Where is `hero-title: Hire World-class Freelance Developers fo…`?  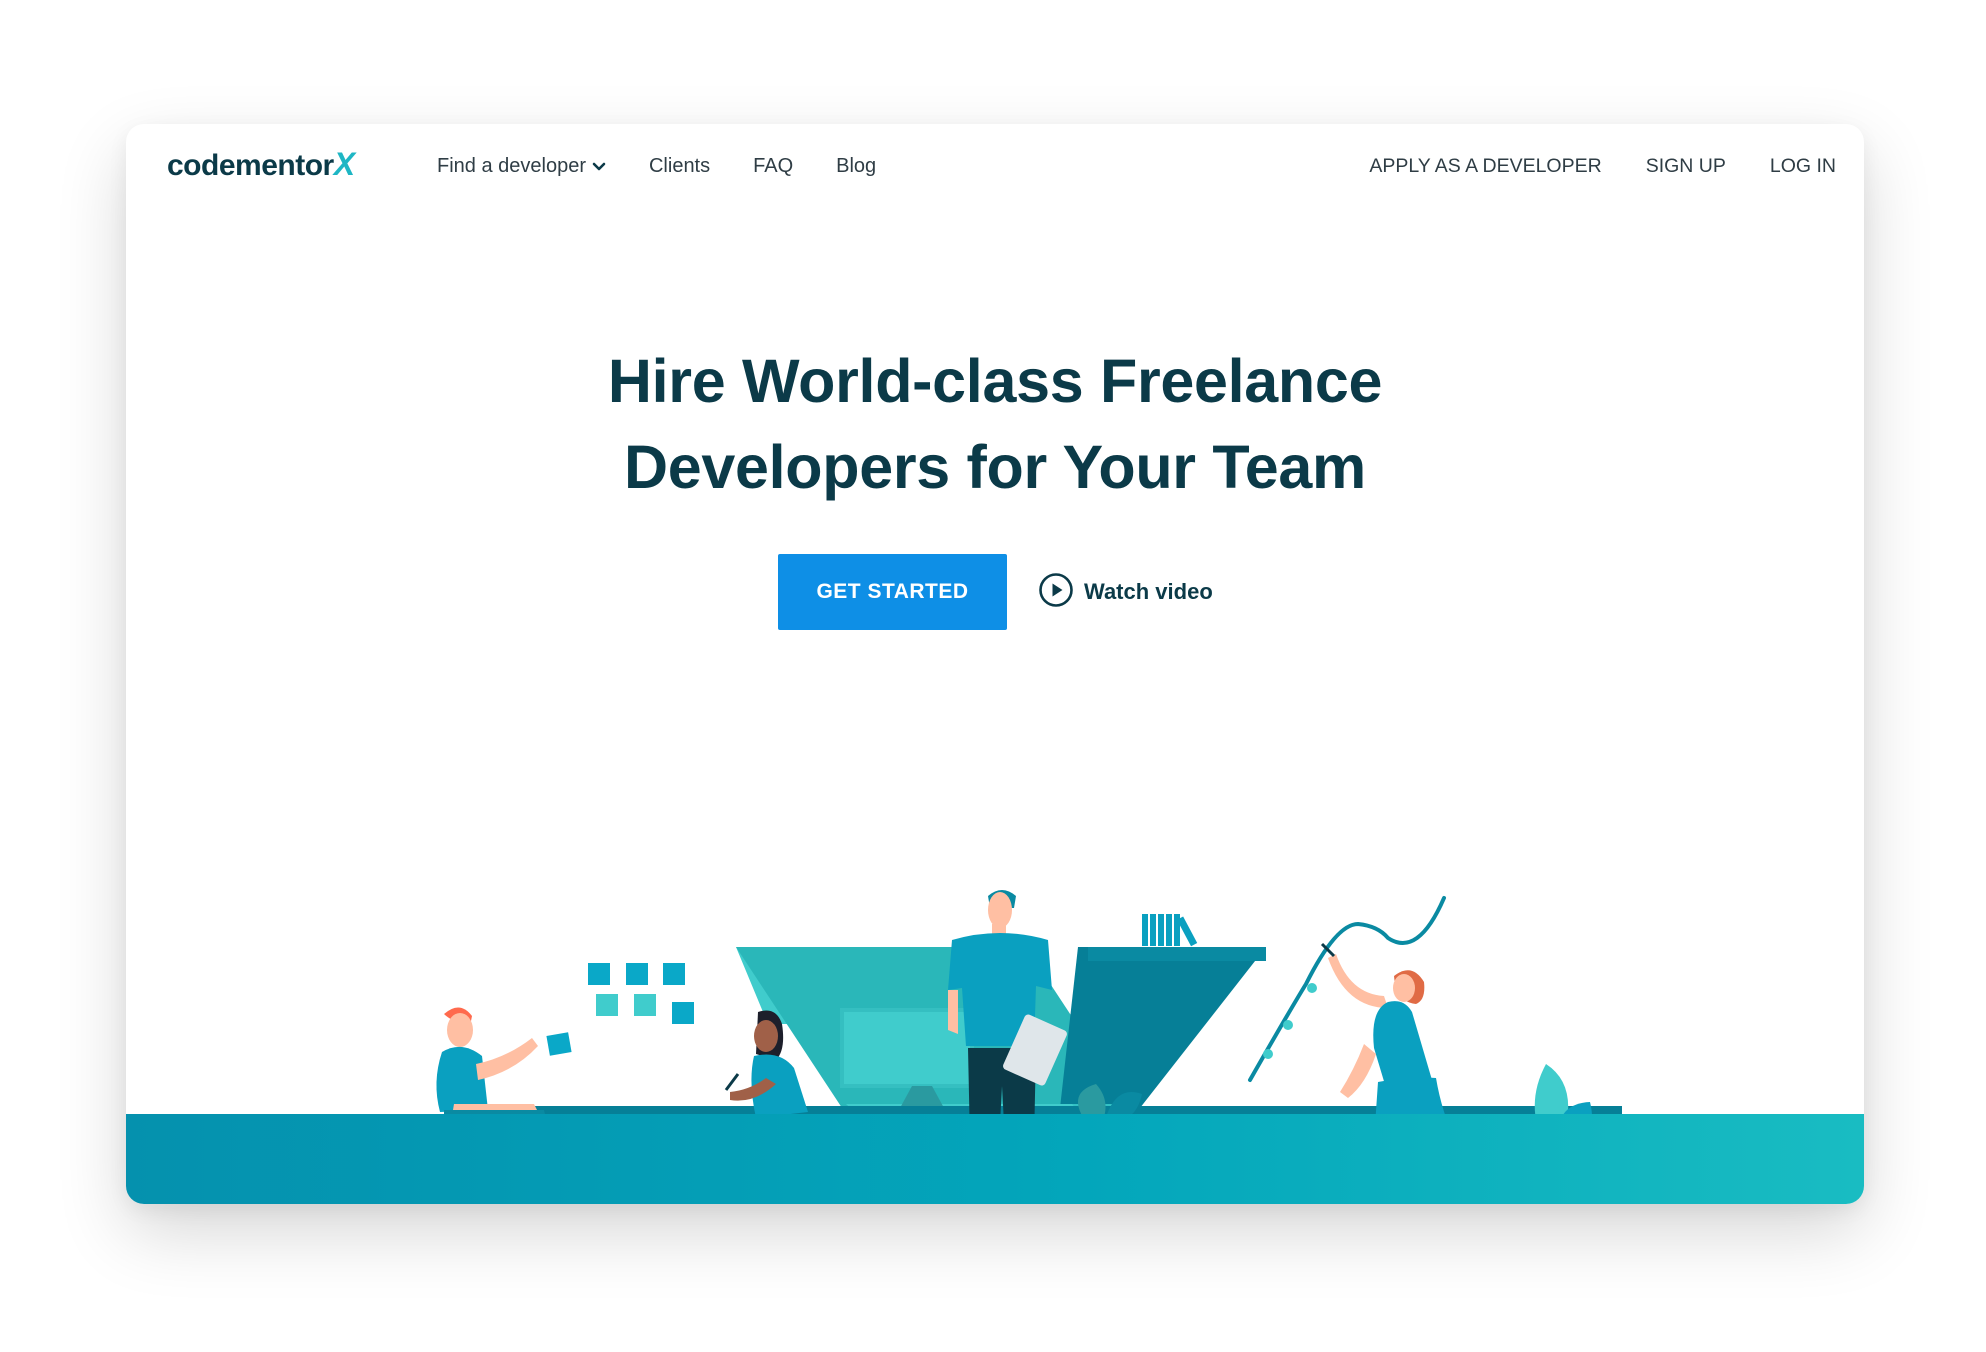
hero-title: Hire World-class Freelance Developers fo… is located at coordinates (995, 424).